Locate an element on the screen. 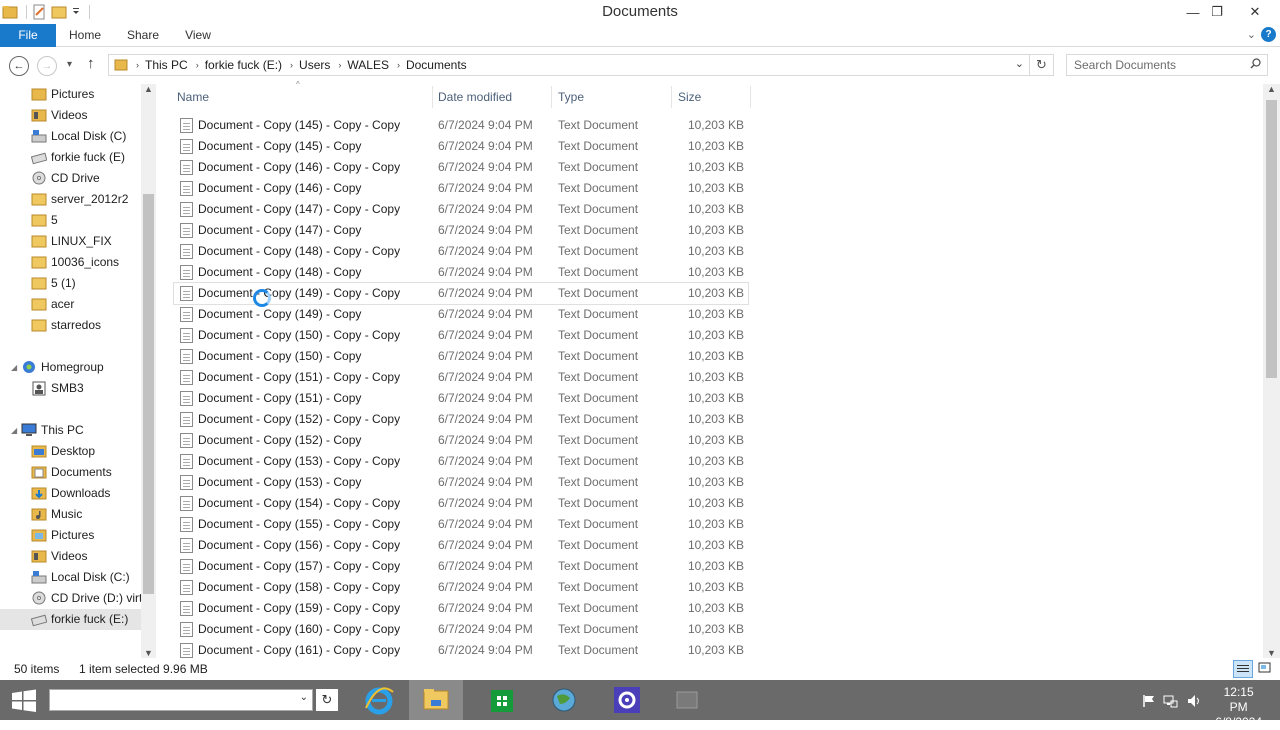 The image size is (1280, 730). nav-item-10036-icons: 10036_icons is located at coordinates (75, 262).